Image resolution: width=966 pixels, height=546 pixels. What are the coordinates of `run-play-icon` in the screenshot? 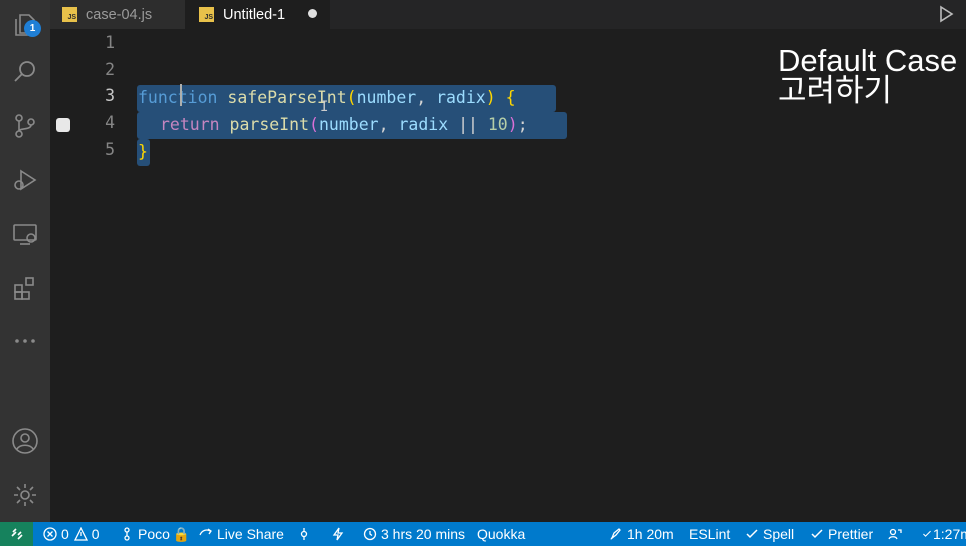 It's located at (946, 14).